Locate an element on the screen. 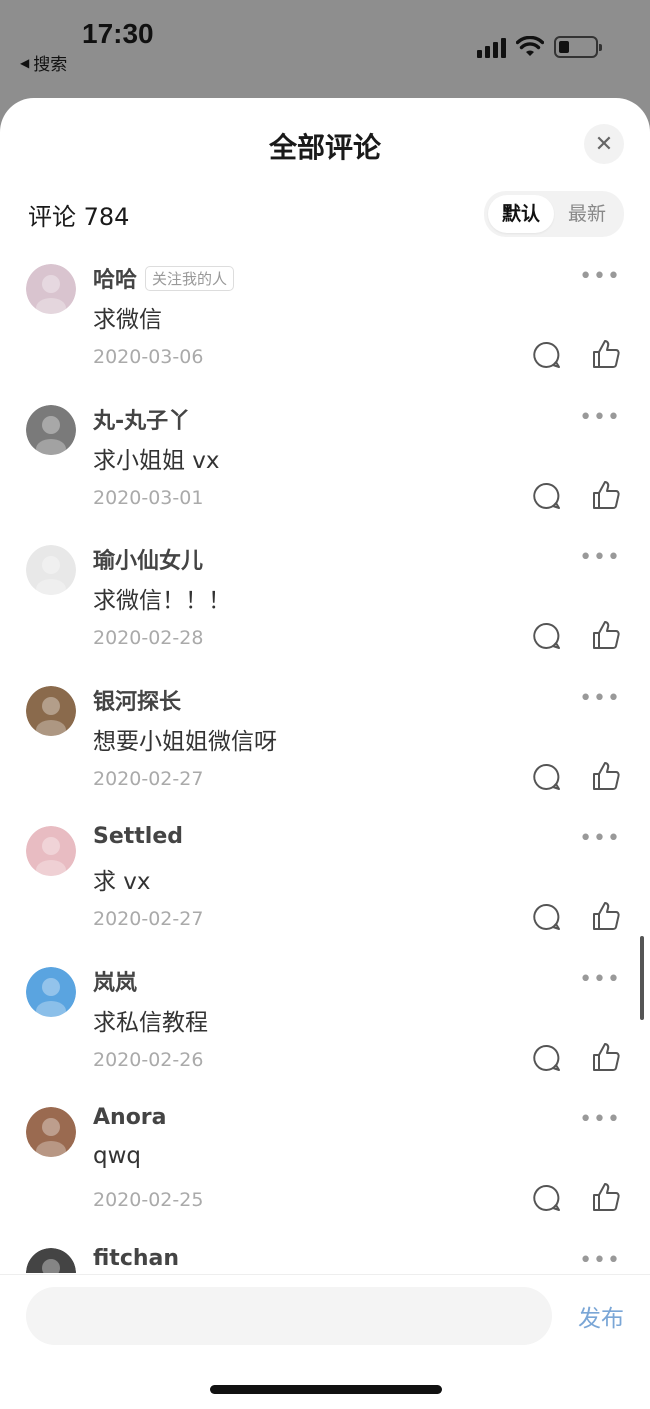 The image size is (650, 1409). username-text: 丸-丸子丫 is located at coordinates (142, 421).